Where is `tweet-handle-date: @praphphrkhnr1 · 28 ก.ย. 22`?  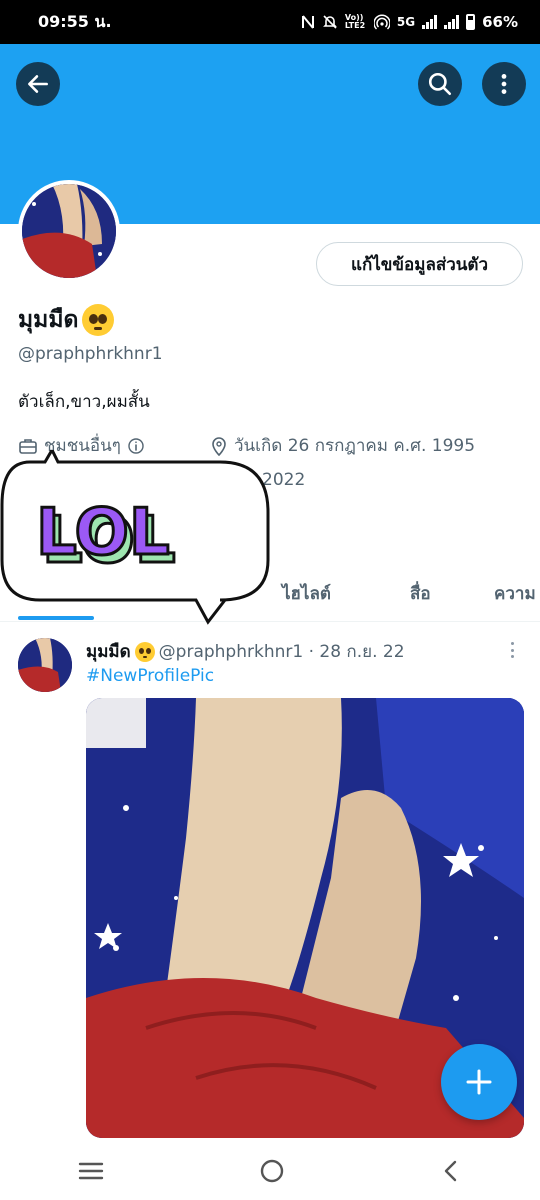
tweet-handle-date: @praphphrkhnr1 · 28 ก.ย. 22 is located at coordinates (281, 652).